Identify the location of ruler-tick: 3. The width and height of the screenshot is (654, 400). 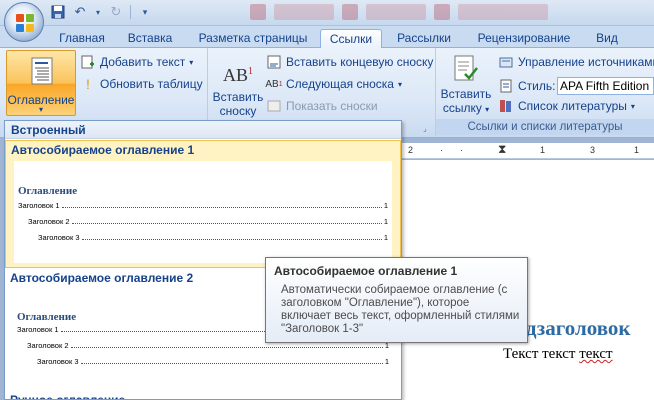
(593, 150).